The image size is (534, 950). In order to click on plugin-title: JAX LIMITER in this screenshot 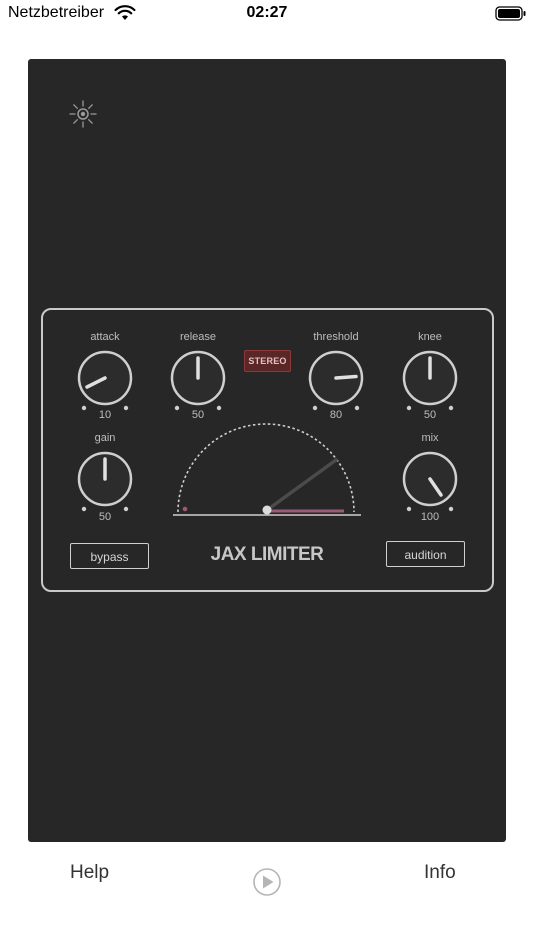, I will do `click(267, 554)`.